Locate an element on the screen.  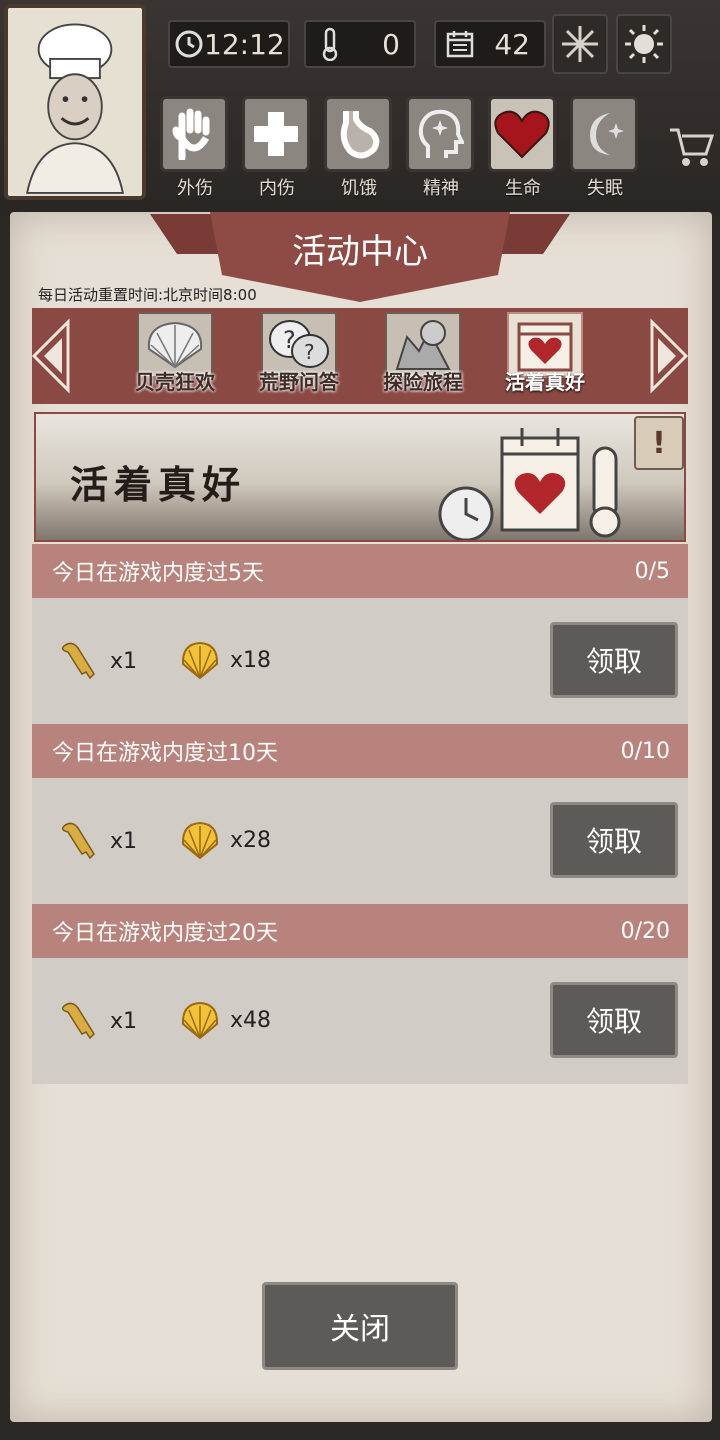
clock-icon is located at coordinates (189, 44).